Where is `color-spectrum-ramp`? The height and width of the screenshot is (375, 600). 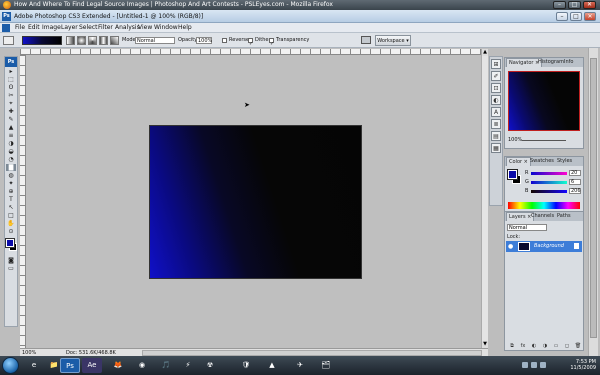
color-spectrum-ramp is located at coordinates (544, 205).